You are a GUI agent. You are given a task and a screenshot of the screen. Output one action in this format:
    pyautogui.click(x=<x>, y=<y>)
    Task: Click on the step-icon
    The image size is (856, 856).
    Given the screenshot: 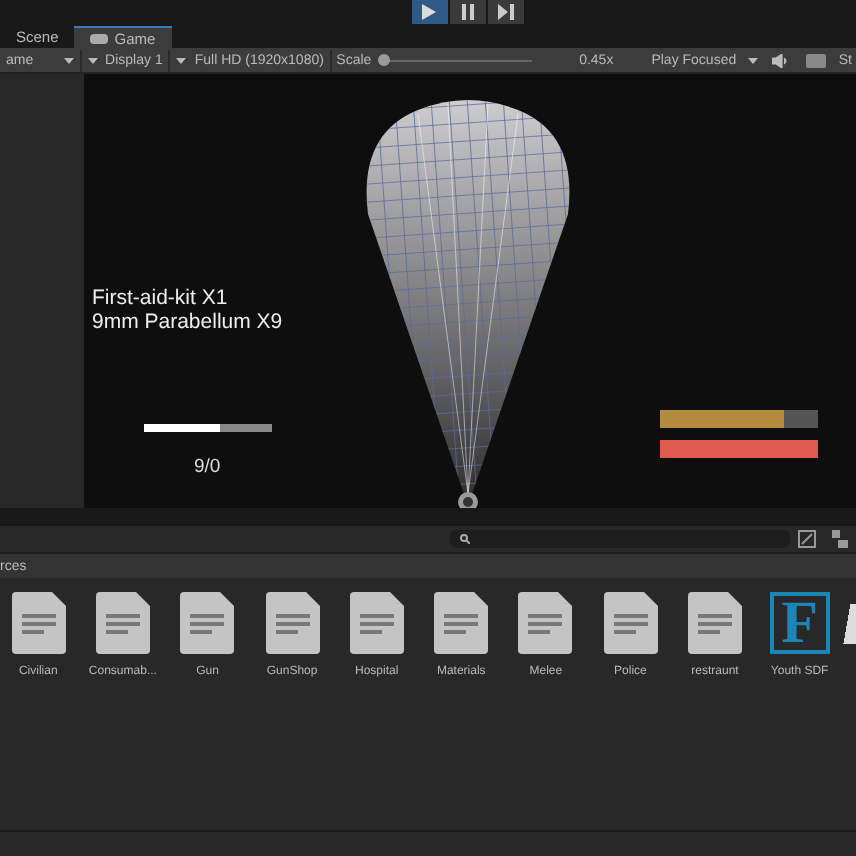 What is the action you would take?
    pyautogui.click(x=505, y=12)
    